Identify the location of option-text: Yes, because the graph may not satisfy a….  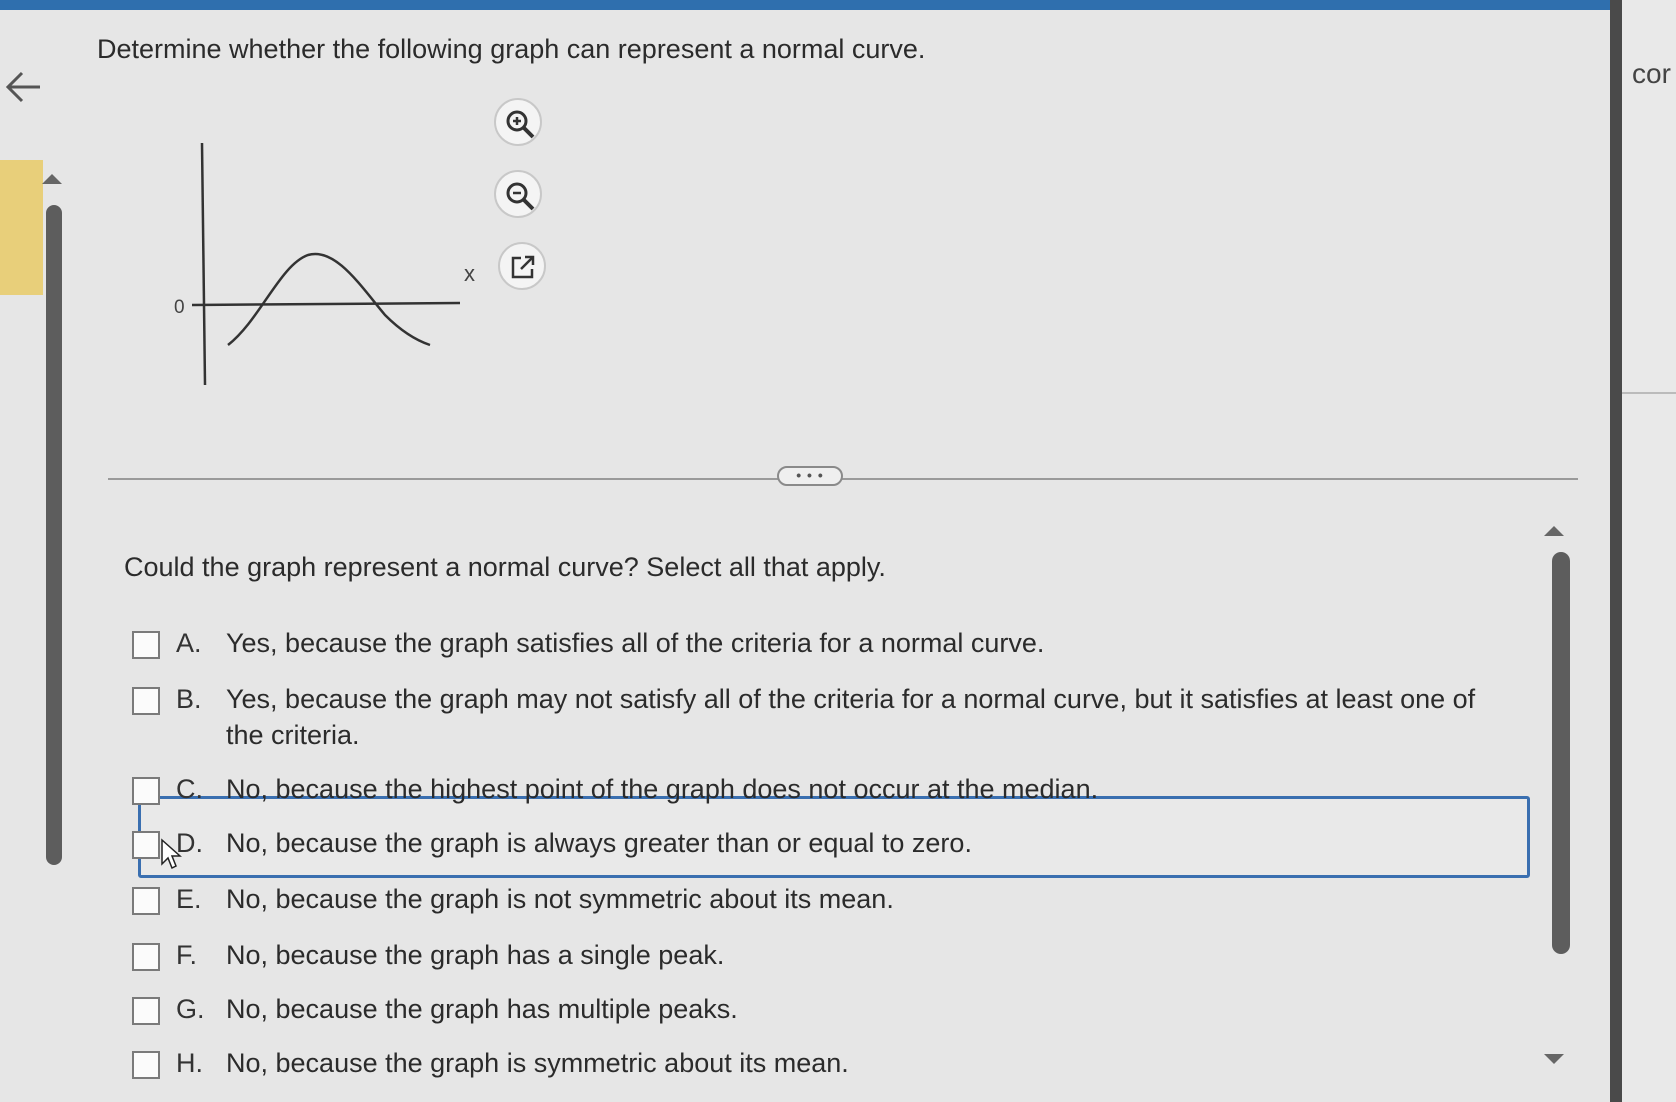
(851, 717).